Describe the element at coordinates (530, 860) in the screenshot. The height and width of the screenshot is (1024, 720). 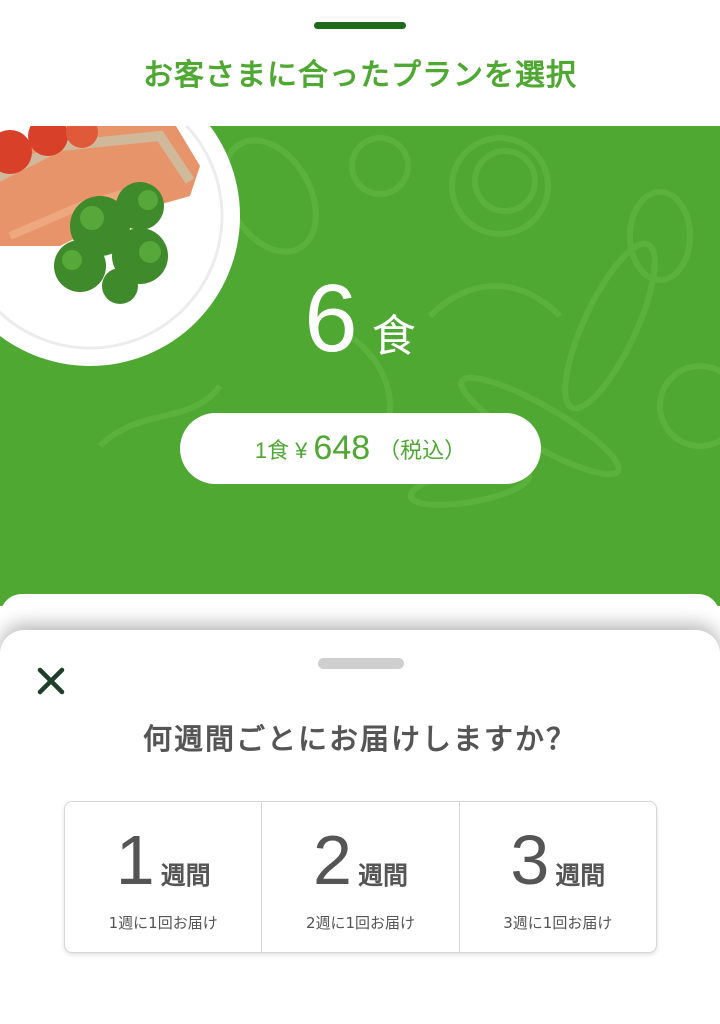
I see `option-number: 3` at that location.